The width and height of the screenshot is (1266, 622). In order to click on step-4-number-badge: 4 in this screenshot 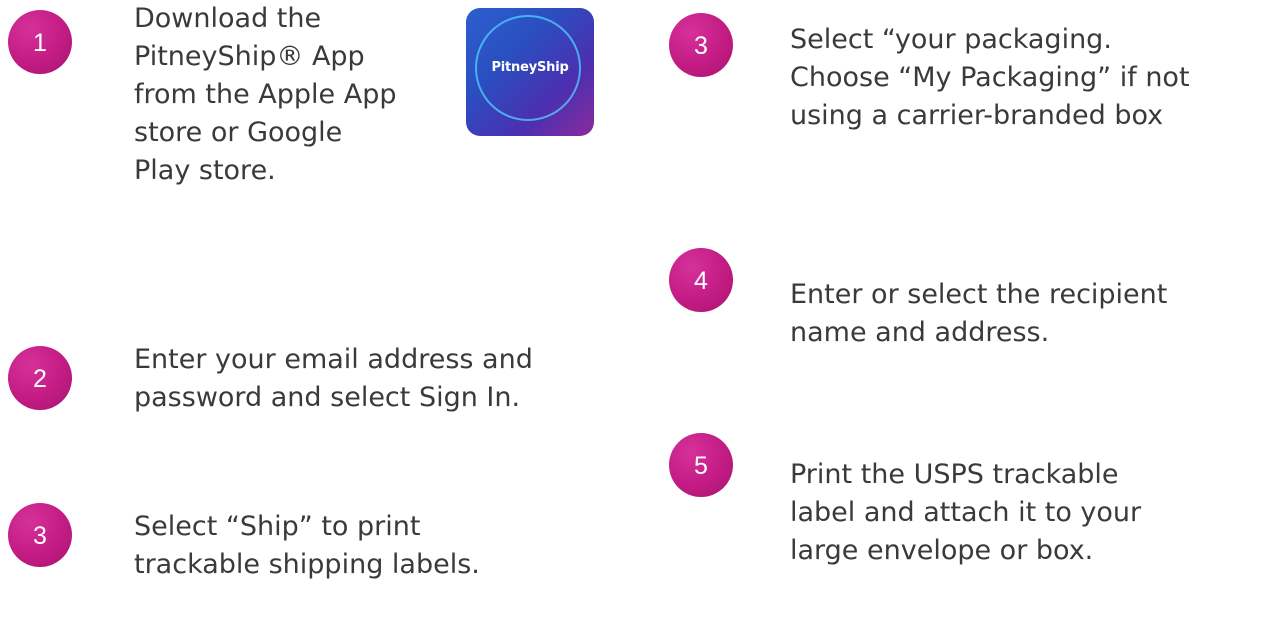, I will do `click(701, 280)`.